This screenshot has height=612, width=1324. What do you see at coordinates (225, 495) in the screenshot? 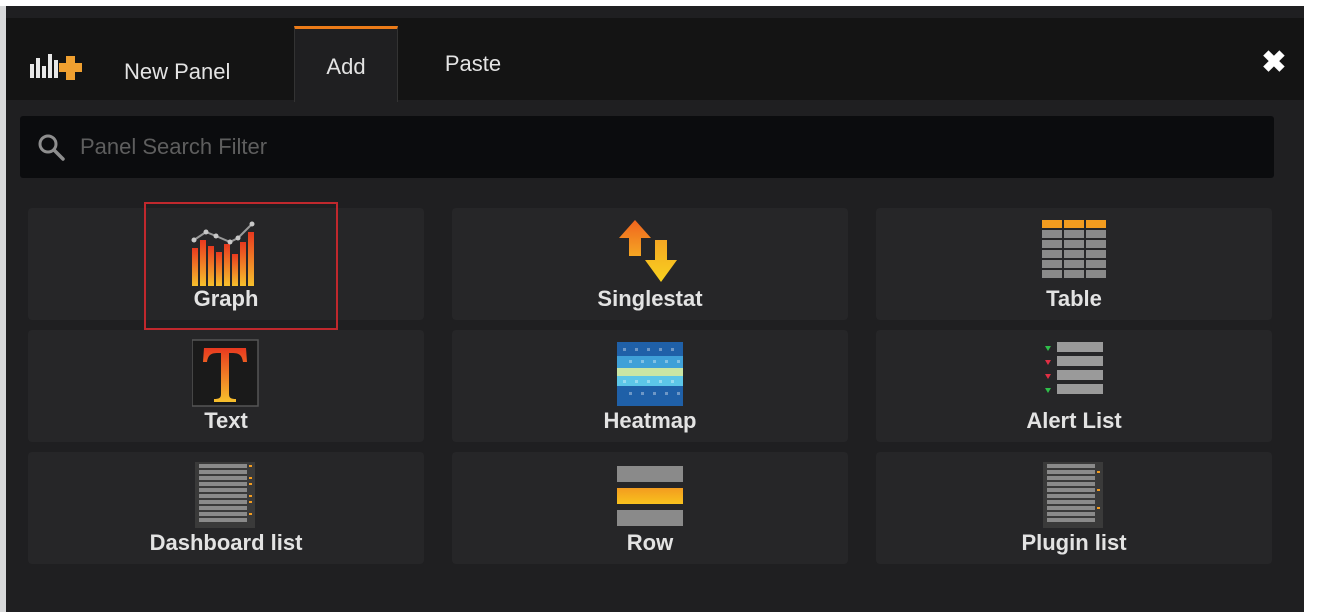
I see `dashboard-list-icon` at bounding box center [225, 495].